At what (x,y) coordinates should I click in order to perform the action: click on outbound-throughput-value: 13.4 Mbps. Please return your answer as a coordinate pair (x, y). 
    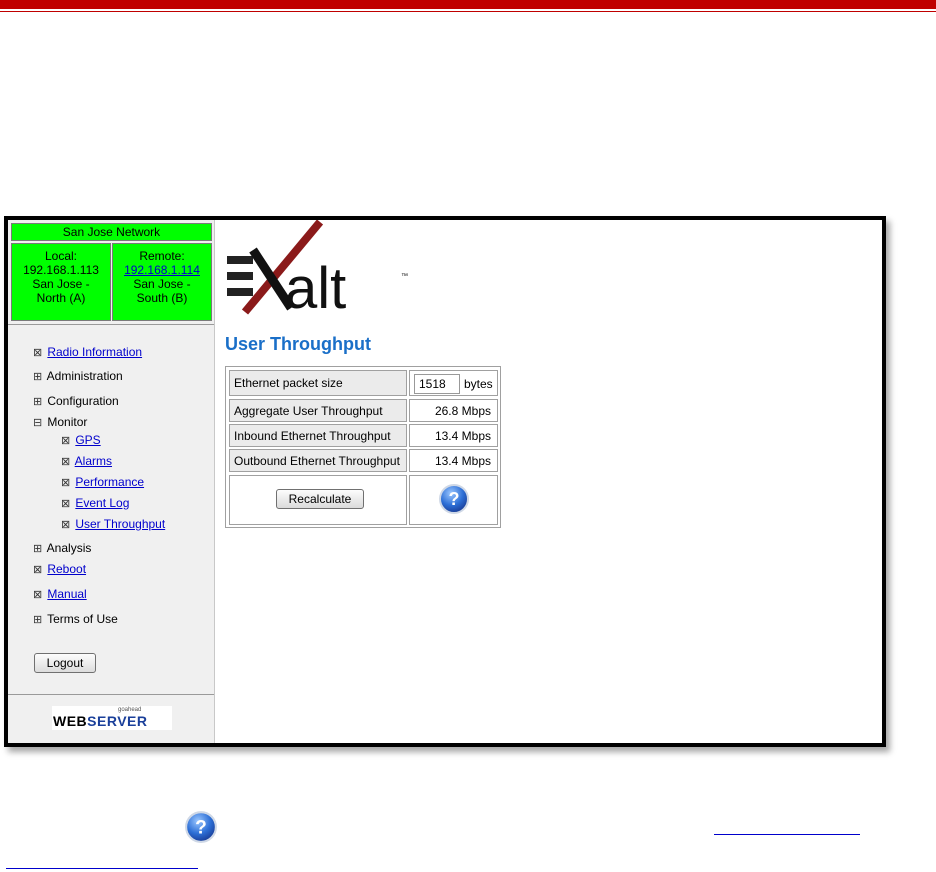
    Looking at the image, I should click on (453, 460).